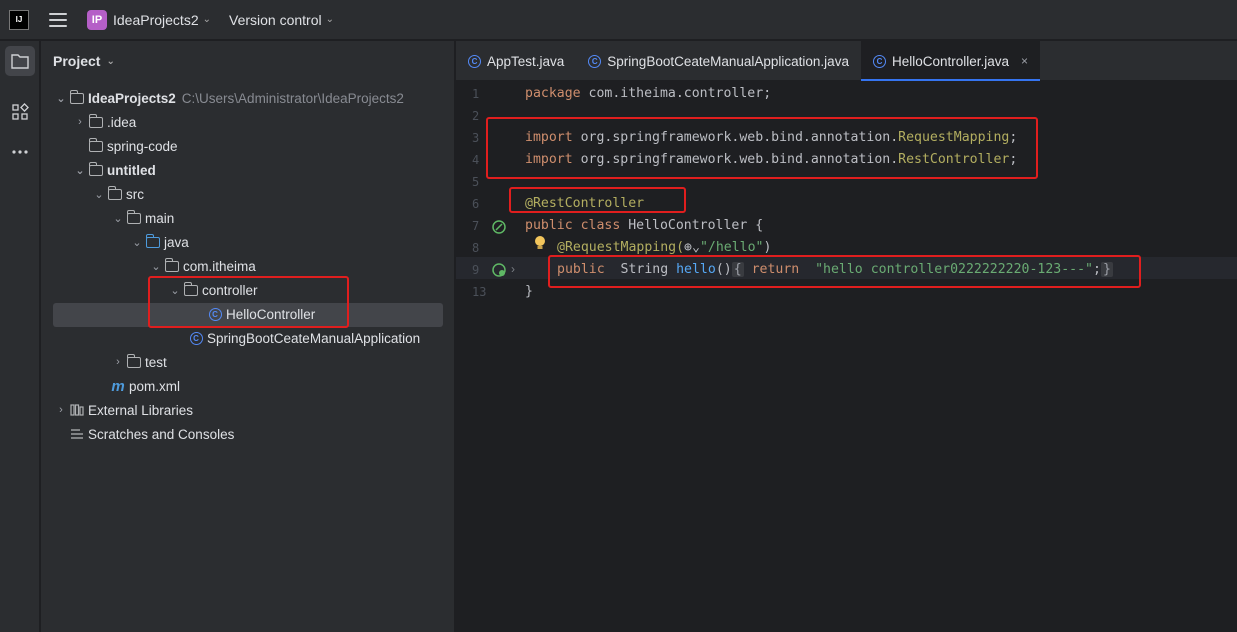 This screenshot has width=1237, height=632. I want to click on tree-item-src: ⌄ src, so click(117, 194).